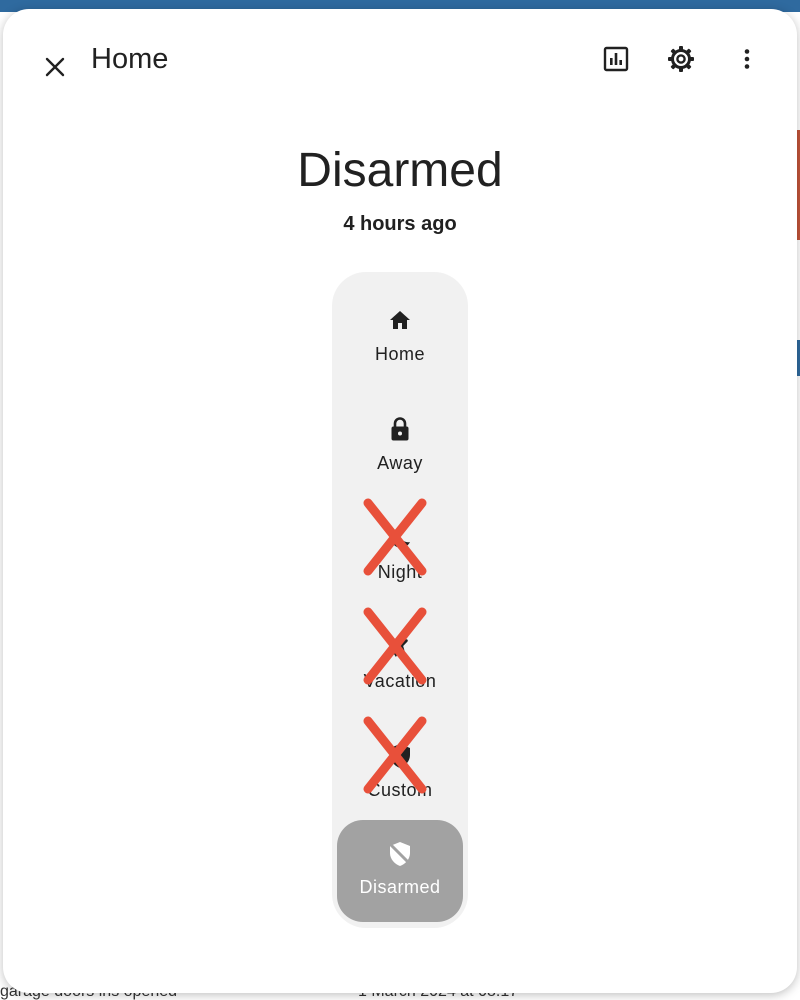 The height and width of the screenshot is (1000, 800). I want to click on shield-icon, so click(400, 756).